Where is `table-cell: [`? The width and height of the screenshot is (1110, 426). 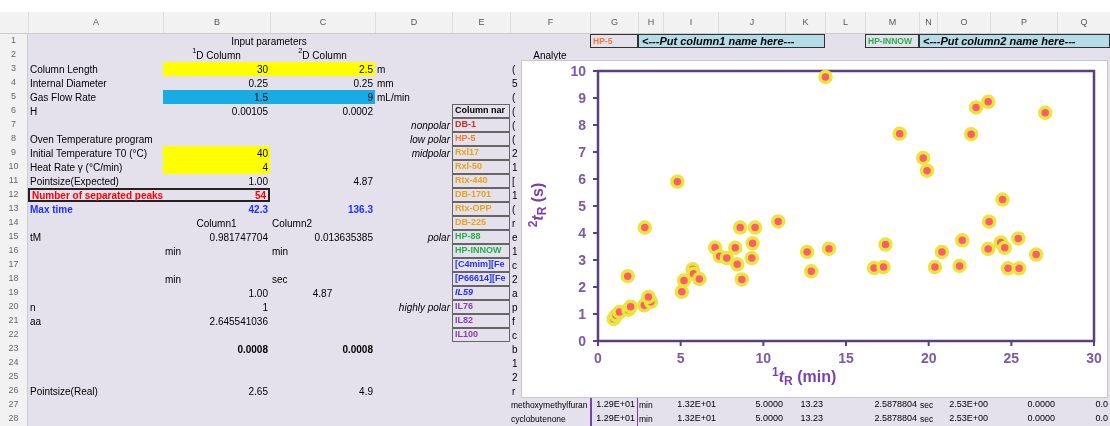
table-cell: [ is located at coordinates (513, 181).